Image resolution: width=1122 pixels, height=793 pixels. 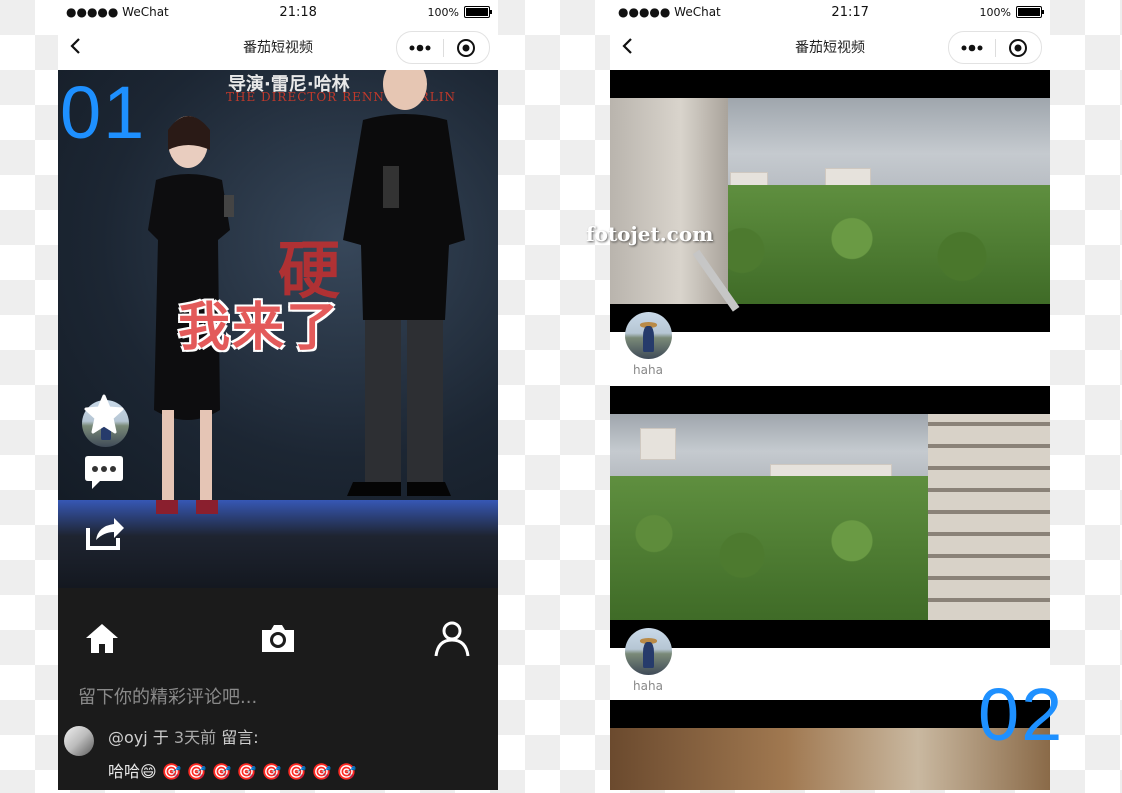 What do you see at coordinates (278, 755) in the screenshot?
I see `comment-item: @oyj 于 3天前 留言: 哈哈😄 🎯 🎯 🎯 🎯 🎯 🎯 🎯 🎯` at bounding box center [278, 755].